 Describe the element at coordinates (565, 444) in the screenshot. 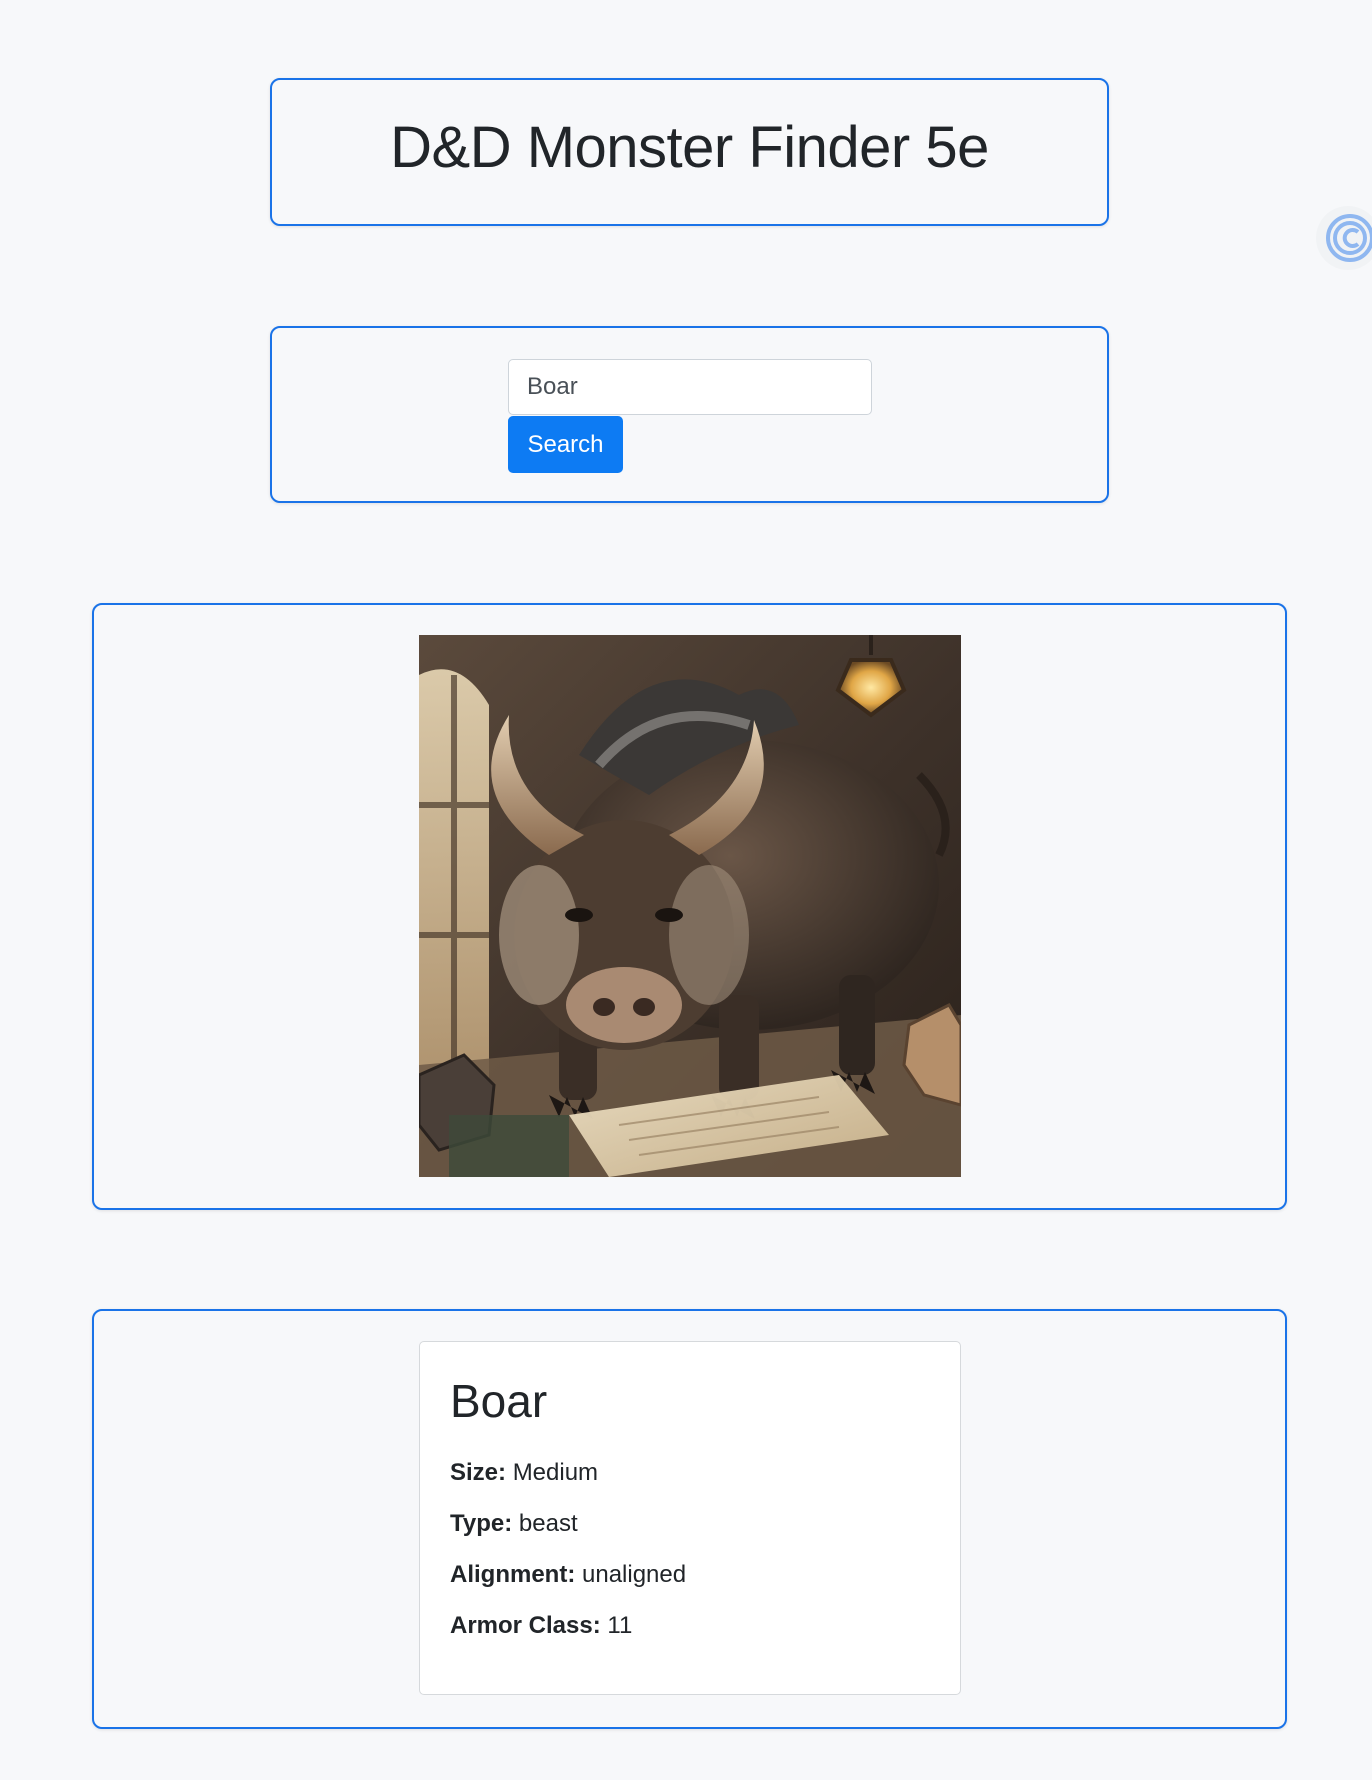

I see `search-button: Search` at that location.